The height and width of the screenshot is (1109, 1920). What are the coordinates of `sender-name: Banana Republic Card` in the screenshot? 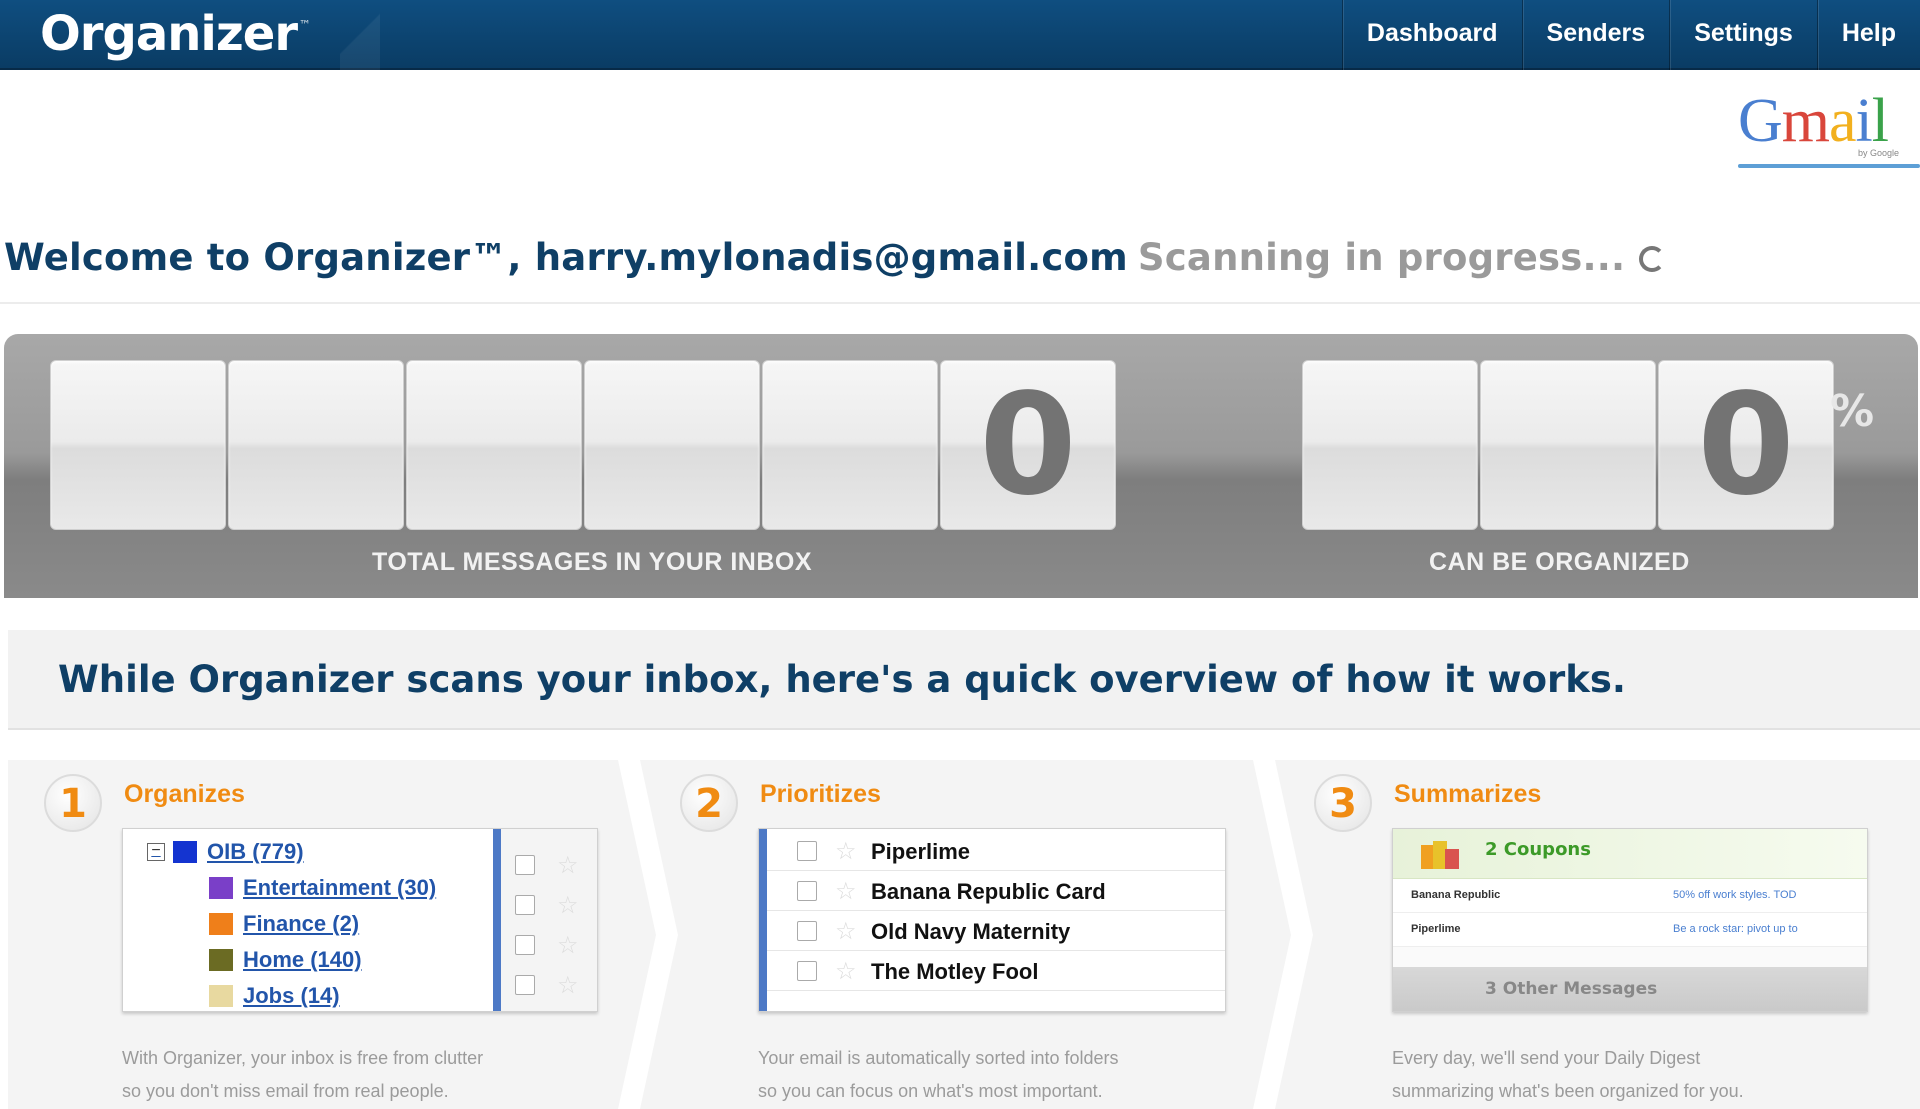 It's located at (988, 891).